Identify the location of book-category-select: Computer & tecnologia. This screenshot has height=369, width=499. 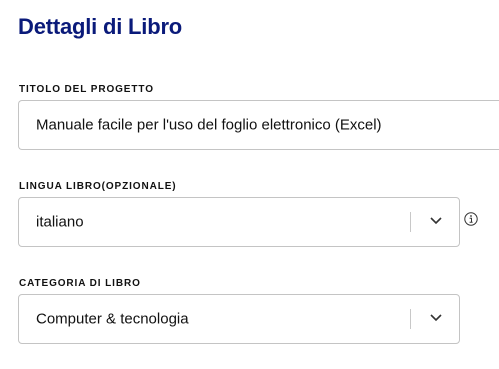
(239, 319).